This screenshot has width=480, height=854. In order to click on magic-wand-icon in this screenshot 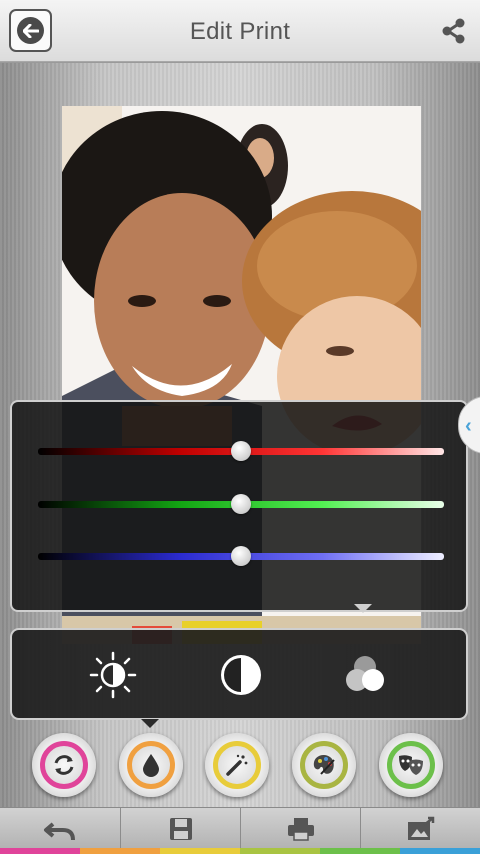, I will do `click(237, 765)`.